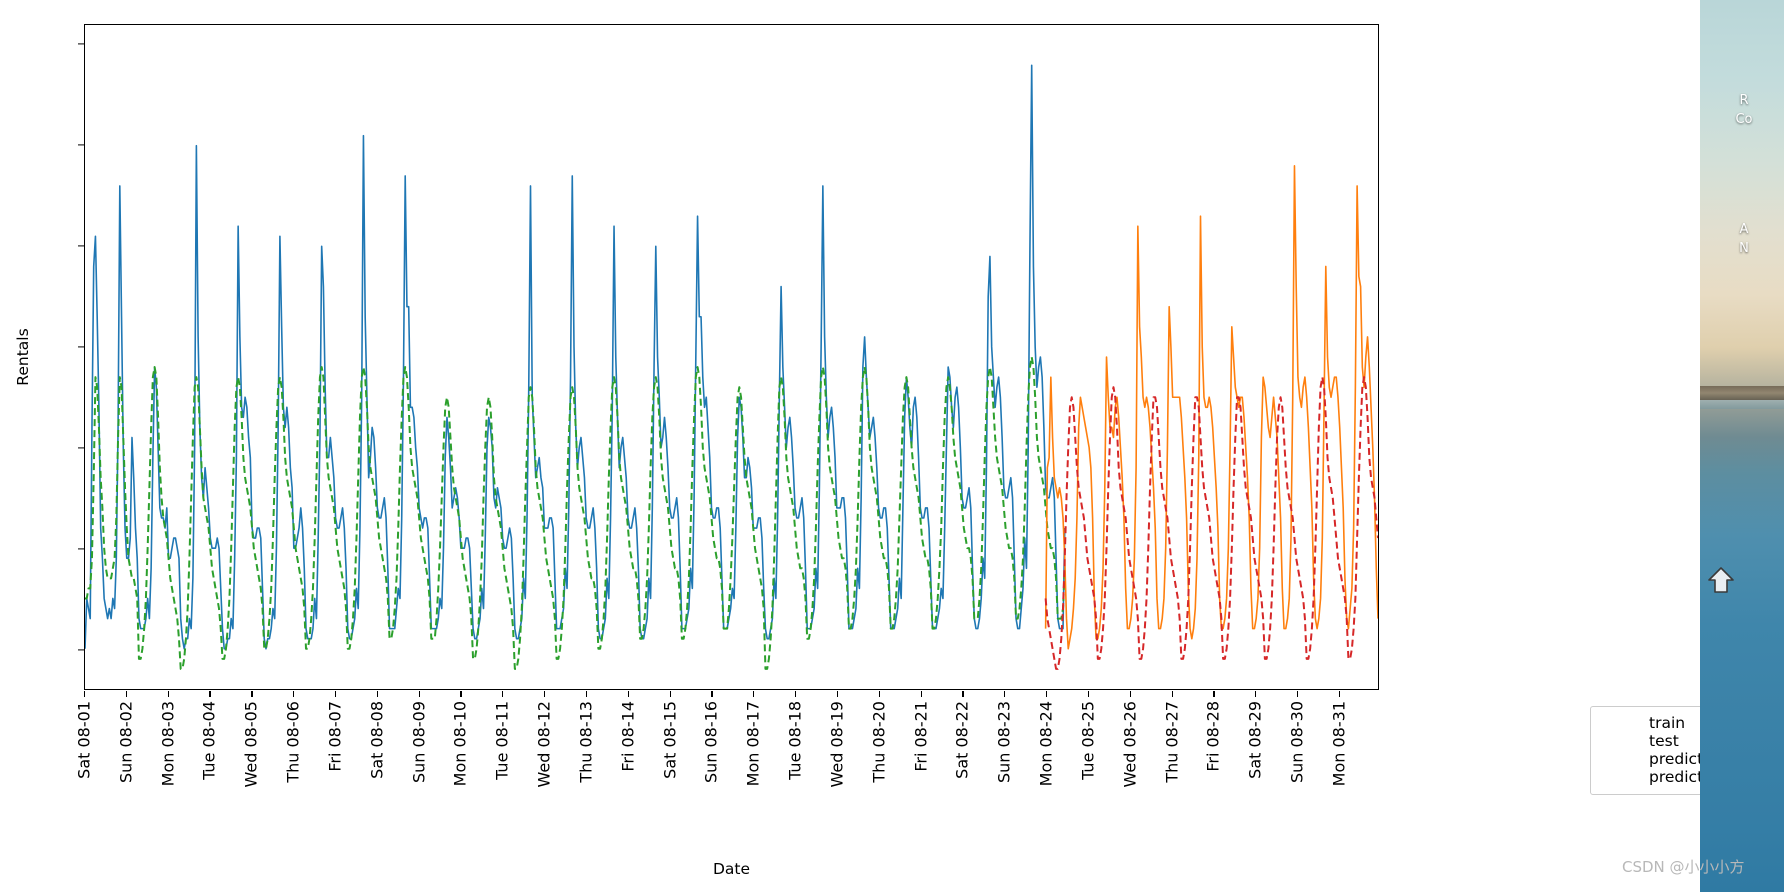 The width and height of the screenshot is (1784, 892). What do you see at coordinates (731, 869) in the screenshot?
I see `x-axis-label: Date` at bounding box center [731, 869].